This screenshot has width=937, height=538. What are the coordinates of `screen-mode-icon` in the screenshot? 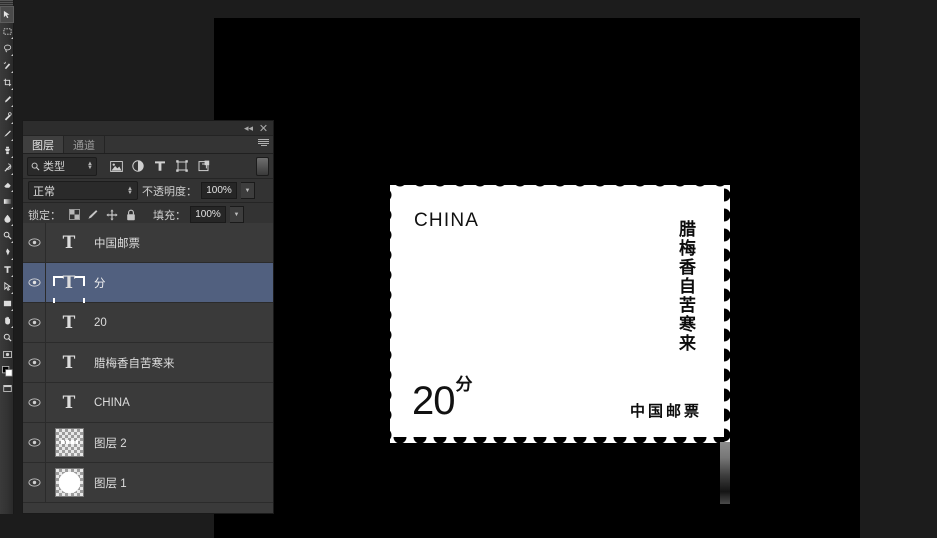 It's located at (7, 388).